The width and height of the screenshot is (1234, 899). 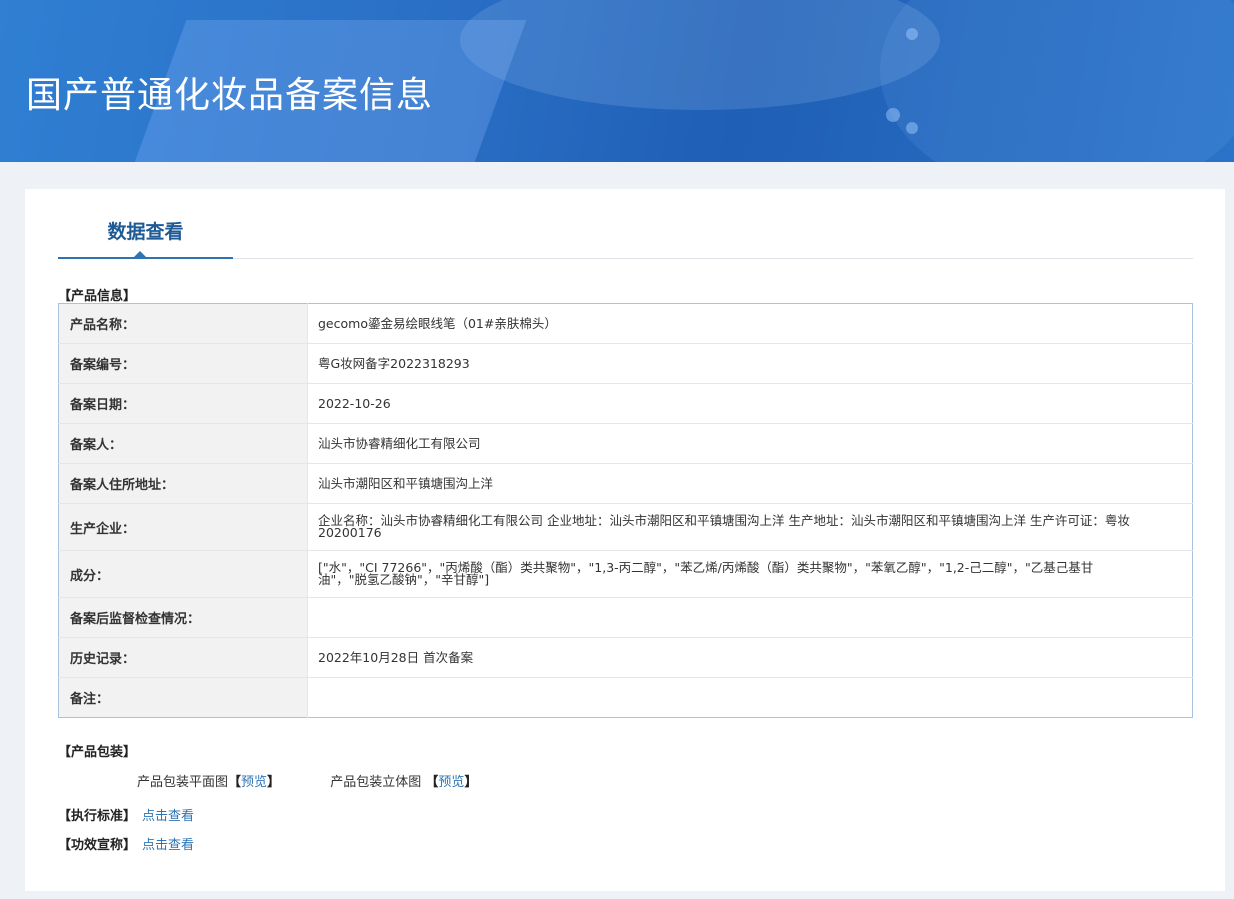 What do you see at coordinates (451, 782) in the screenshot?
I see `packaging-stereo-preview-link: 预览` at bounding box center [451, 782].